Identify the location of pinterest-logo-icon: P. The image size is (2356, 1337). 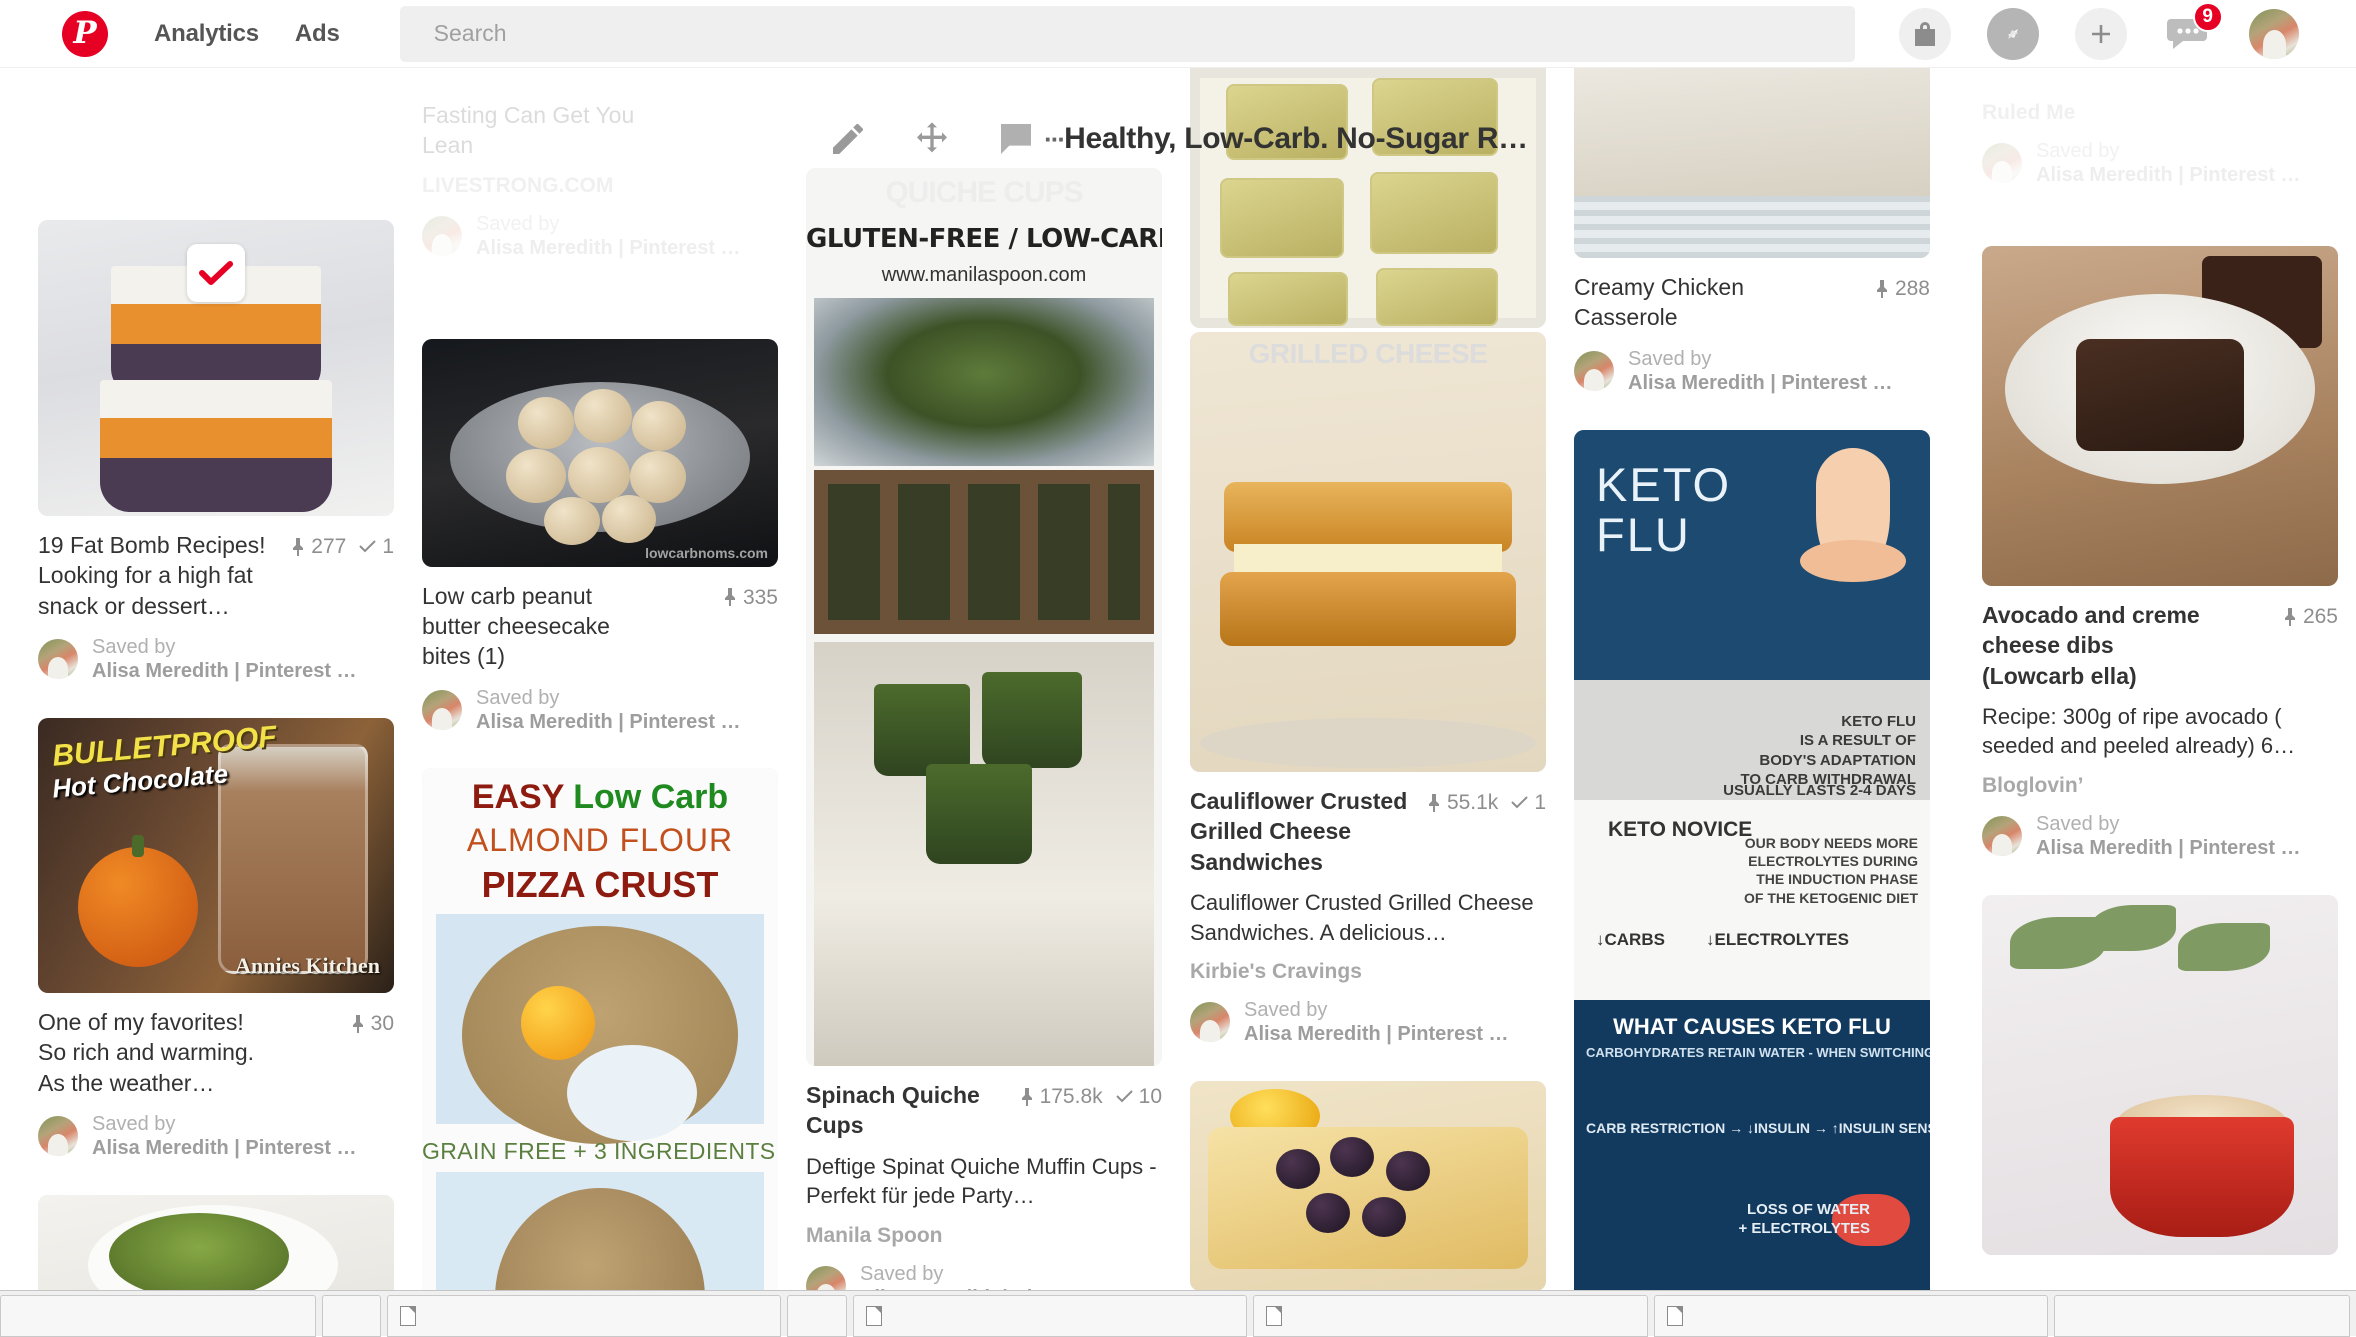
(85, 34).